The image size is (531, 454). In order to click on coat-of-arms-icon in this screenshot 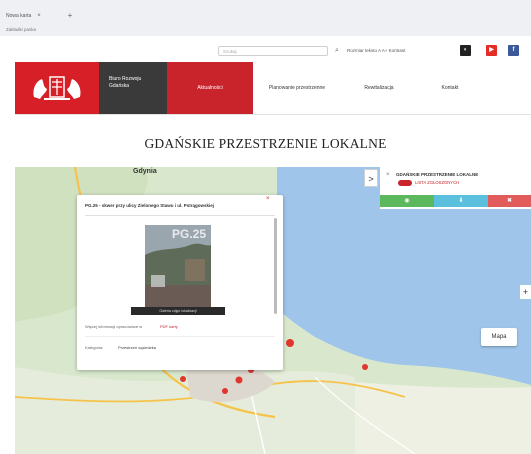, I will do `click(57, 88)`.